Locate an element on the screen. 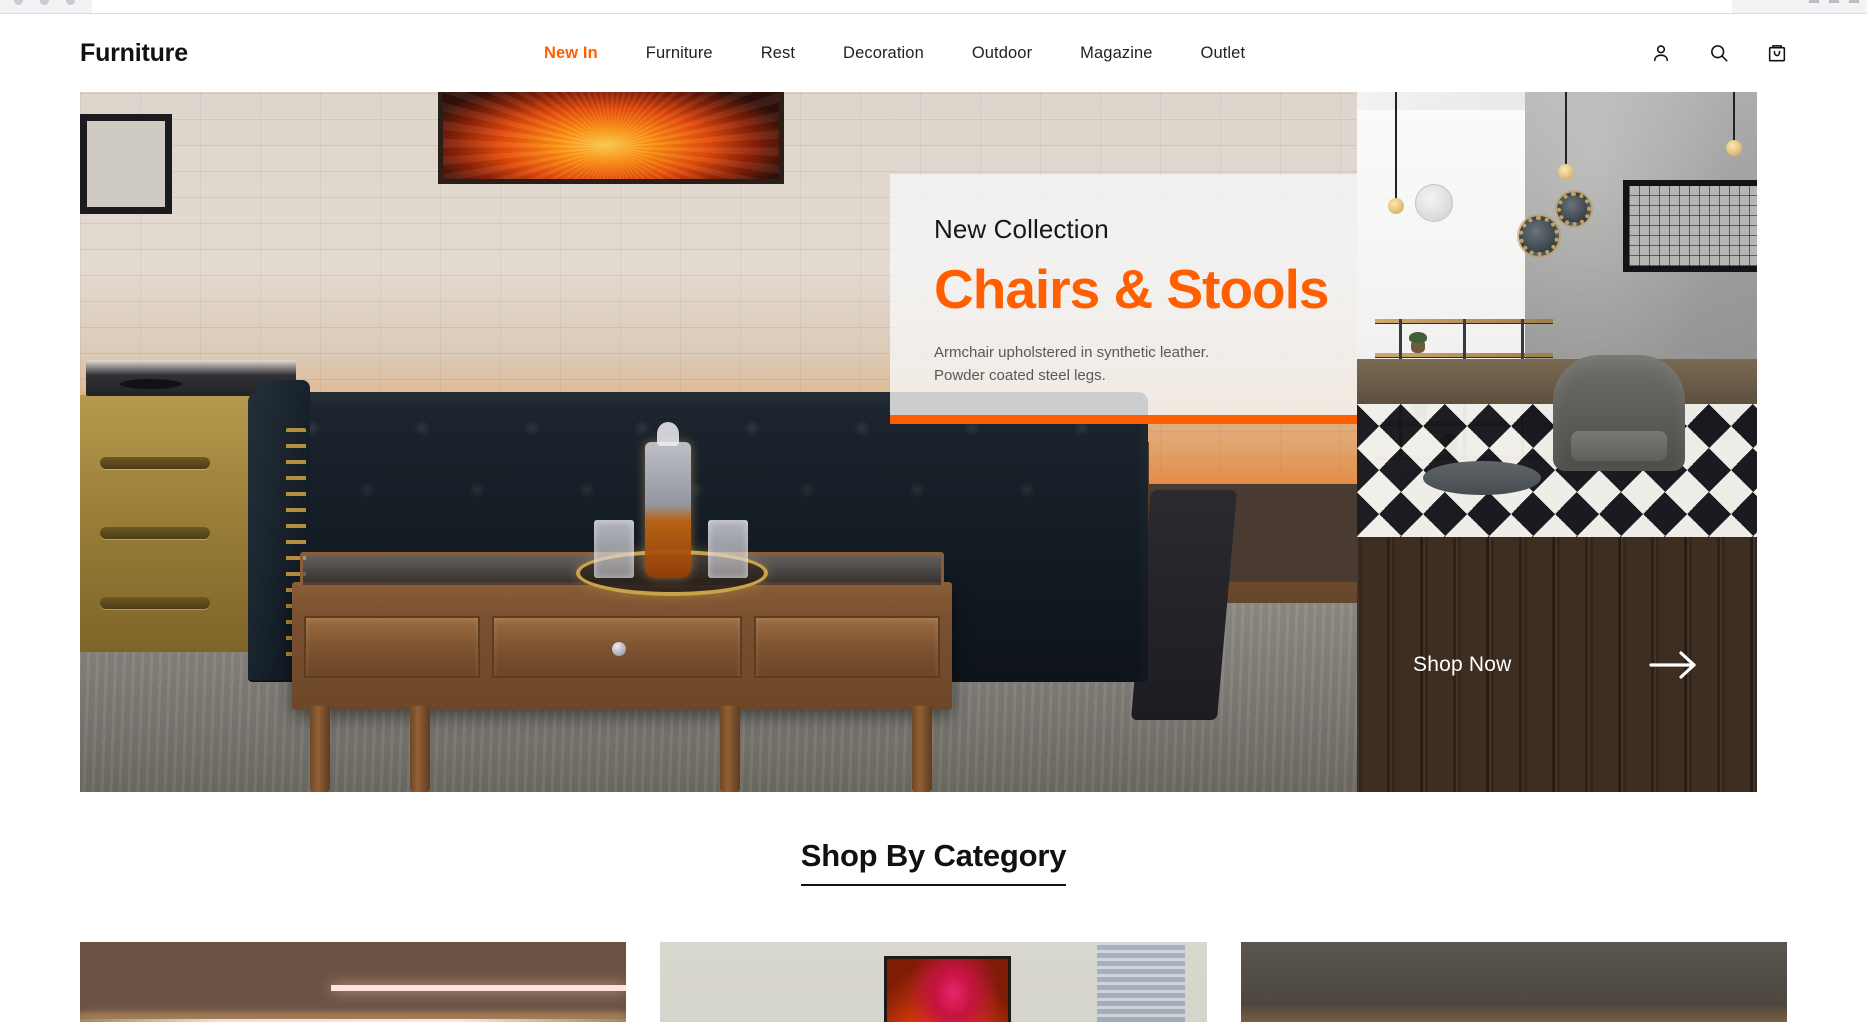 Image resolution: width=1867 pixels, height=1022 pixels. hero-eyebrow: New Collection is located at coordinates (1021, 229).